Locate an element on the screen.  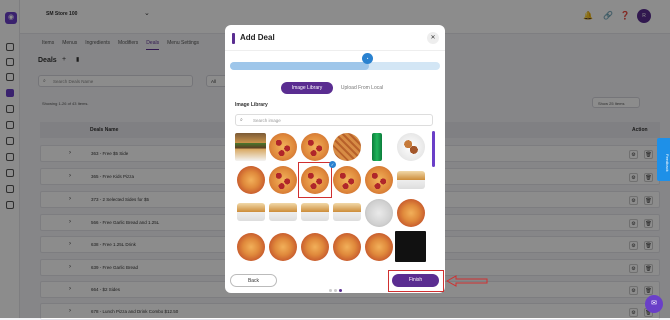
waffle-image is located at coordinates (347, 147).